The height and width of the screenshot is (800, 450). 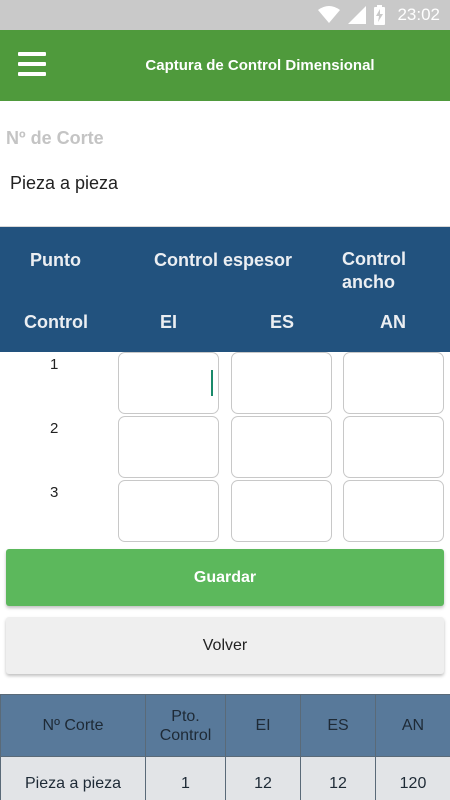 What do you see at coordinates (185, 735) in the screenshot?
I see `column-header-line: Control` at bounding box center [185, 735].